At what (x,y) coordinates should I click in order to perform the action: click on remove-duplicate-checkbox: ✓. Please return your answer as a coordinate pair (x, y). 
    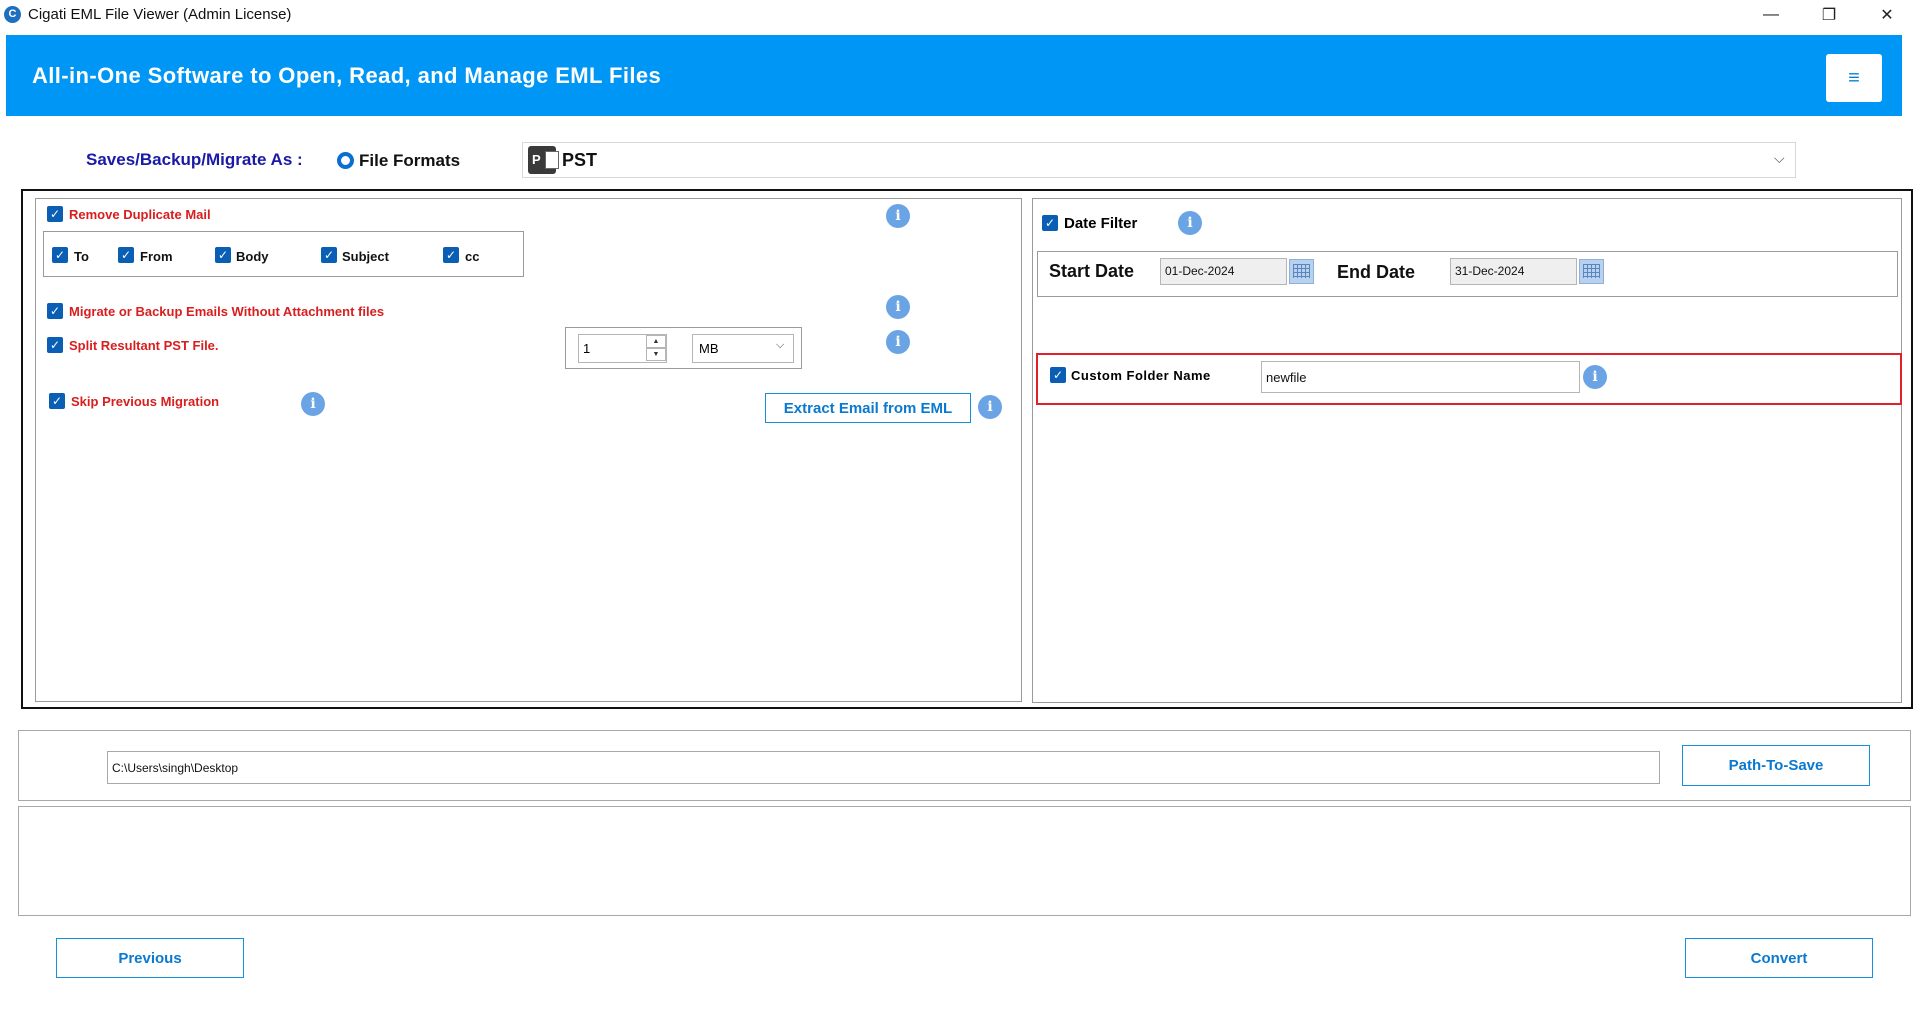
    Looking at the image, I should click on (55, 214).